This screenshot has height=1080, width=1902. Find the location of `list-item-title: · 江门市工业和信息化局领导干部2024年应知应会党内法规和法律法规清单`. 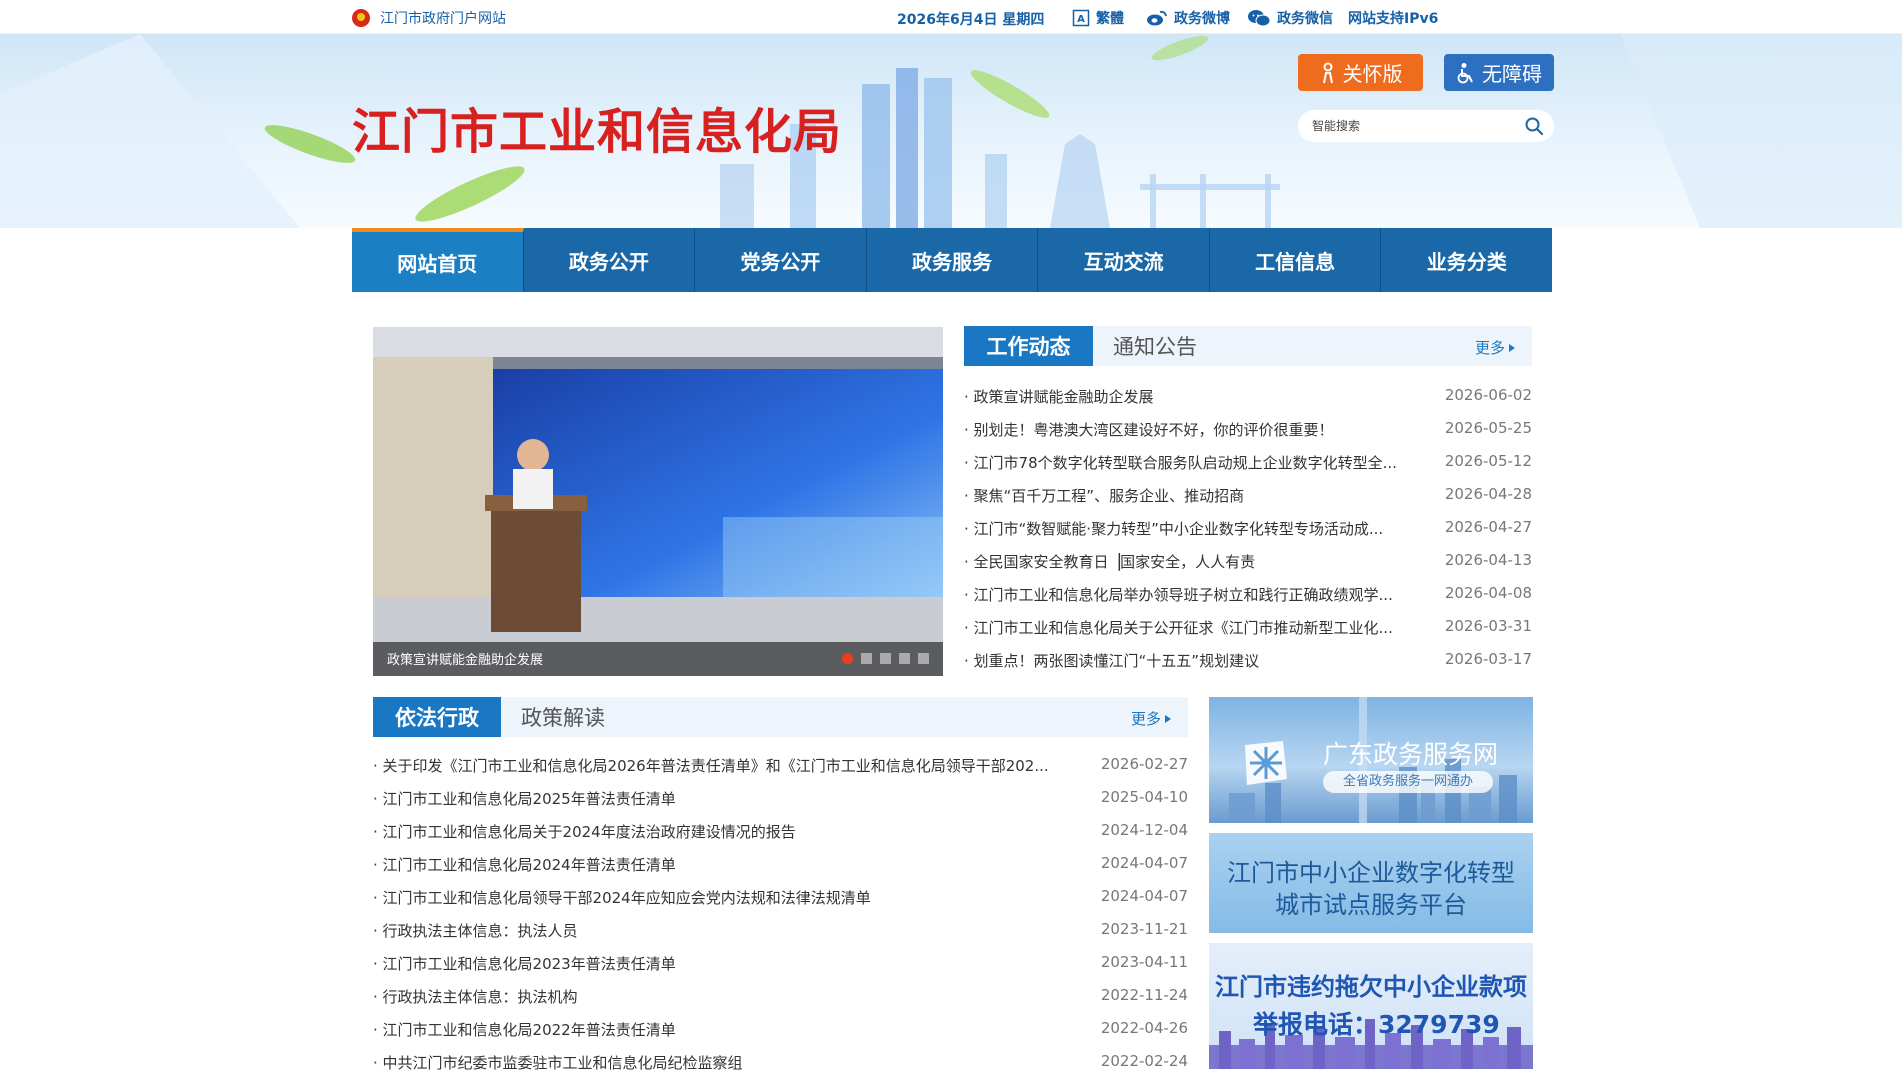

list-item-title: · 江门市工业和信息化局领导干部2024年应知应会党内法规和法律法规清单 is located at coordinates (733, 897).